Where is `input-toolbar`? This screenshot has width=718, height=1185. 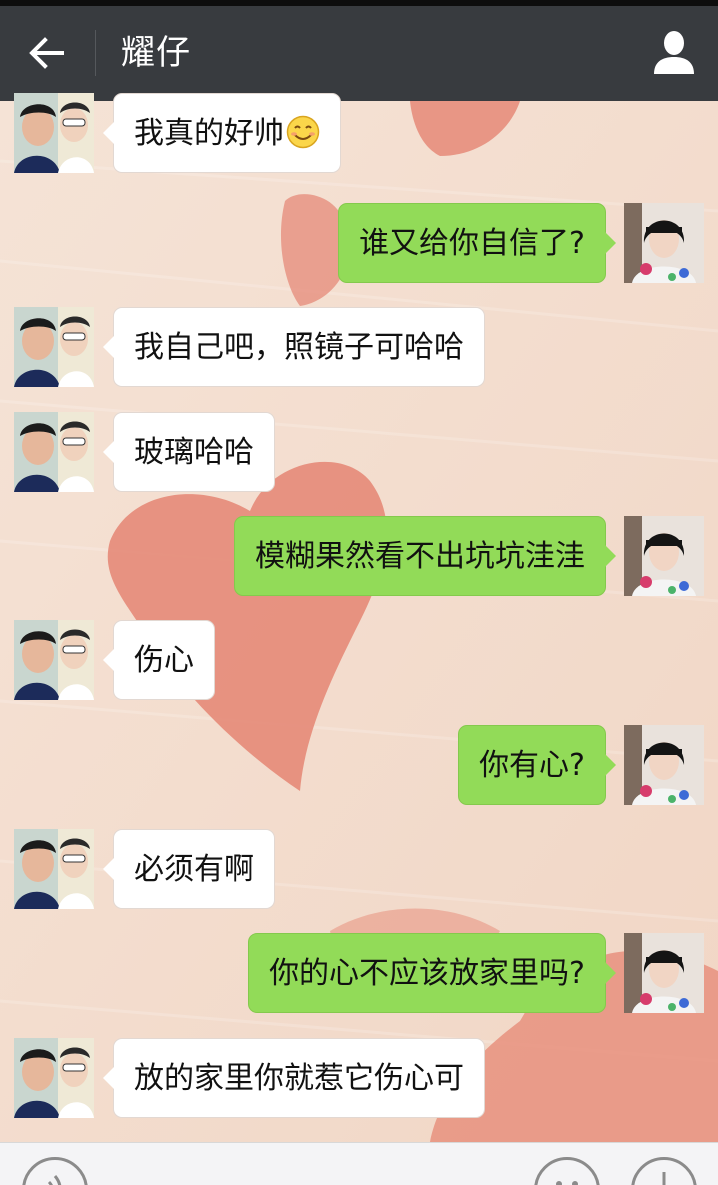 input-toolbar is located at coordinates (359, 1163).